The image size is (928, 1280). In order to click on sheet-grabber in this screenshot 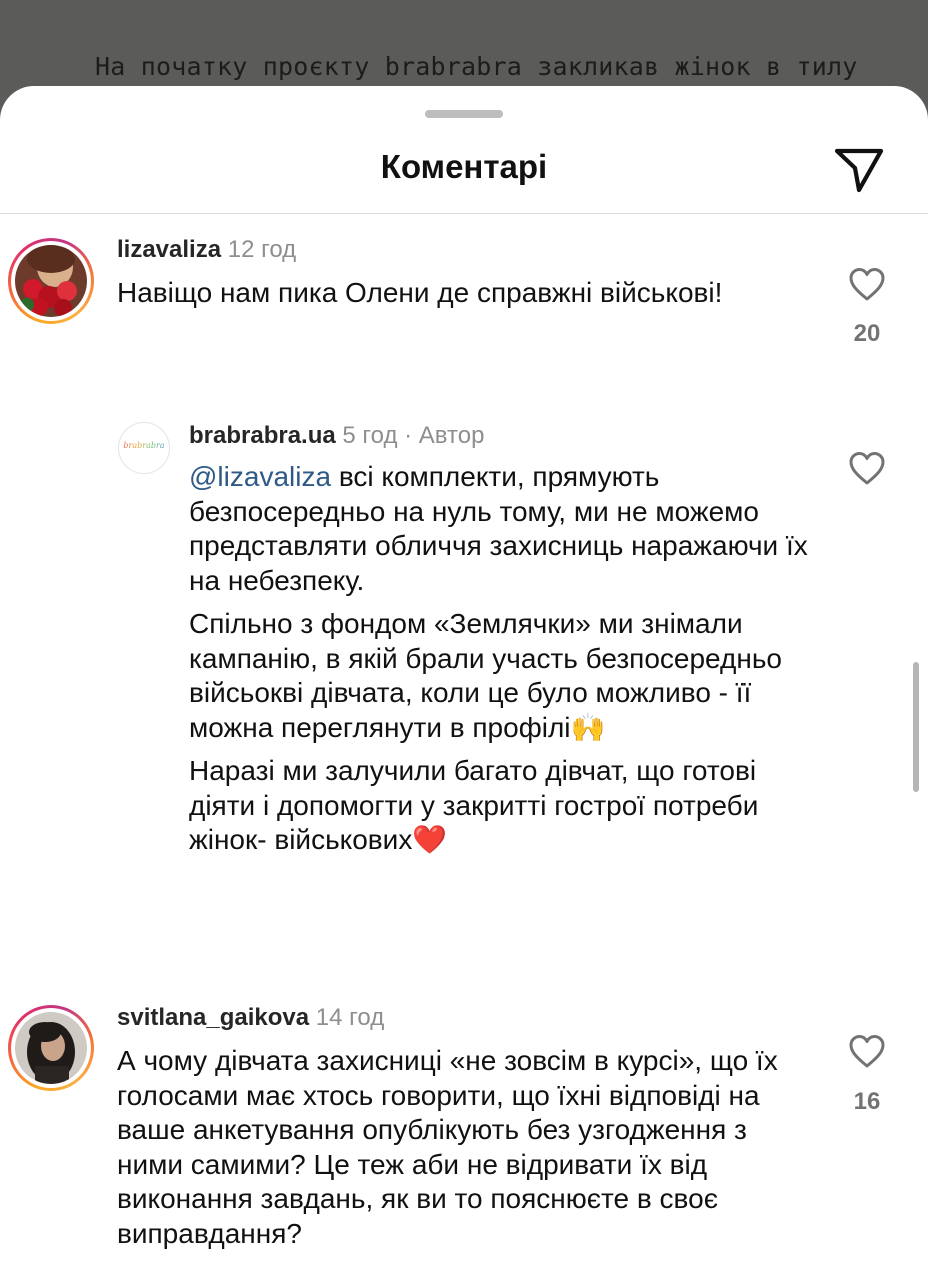, I will do `click(464, 114)`.